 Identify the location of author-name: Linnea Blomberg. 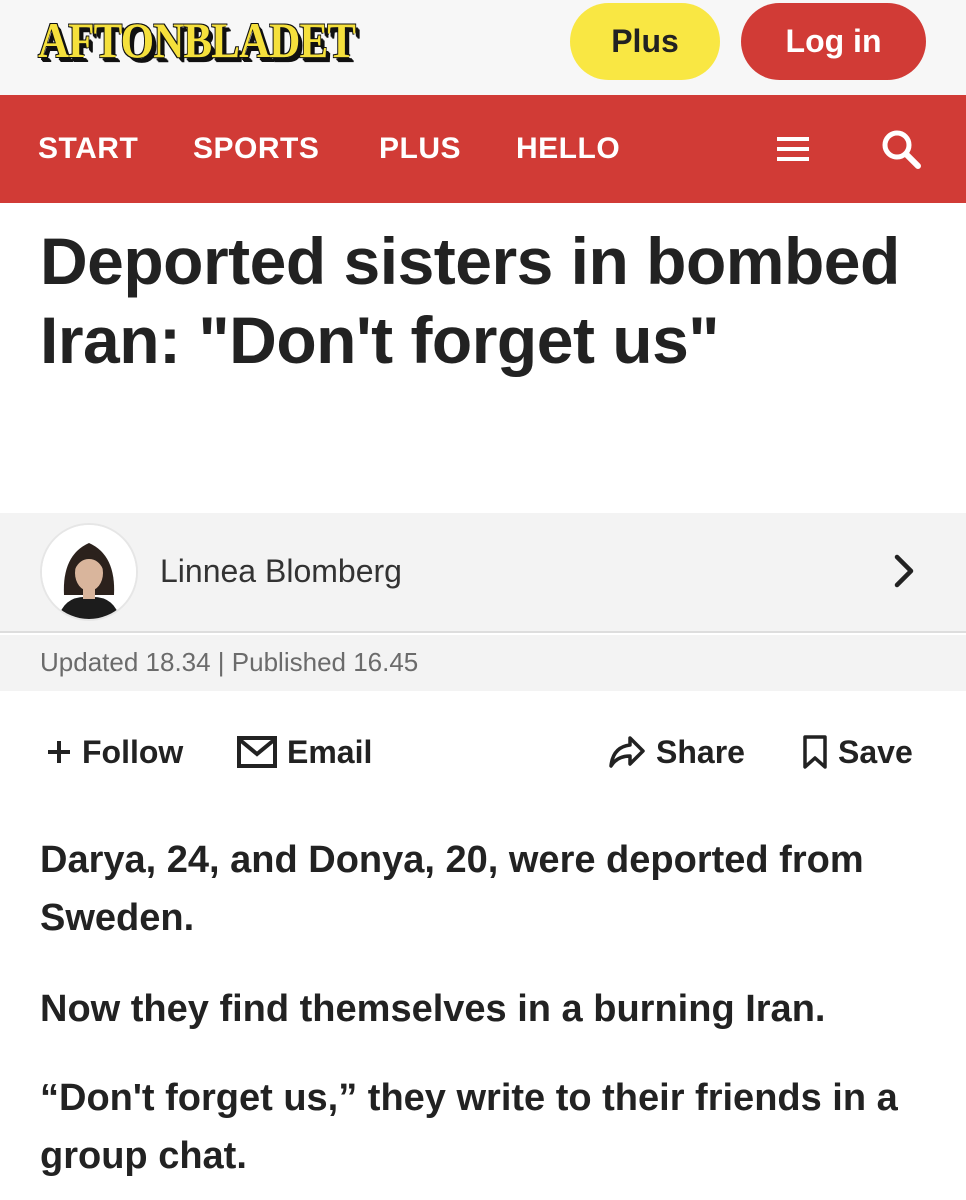
(281, 571).